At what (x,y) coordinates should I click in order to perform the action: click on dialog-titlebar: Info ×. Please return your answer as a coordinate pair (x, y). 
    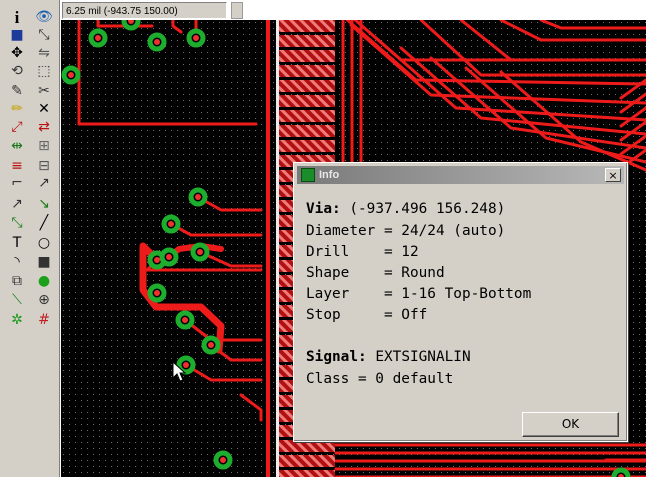
    Looking at the image, I should click on (460, 175).